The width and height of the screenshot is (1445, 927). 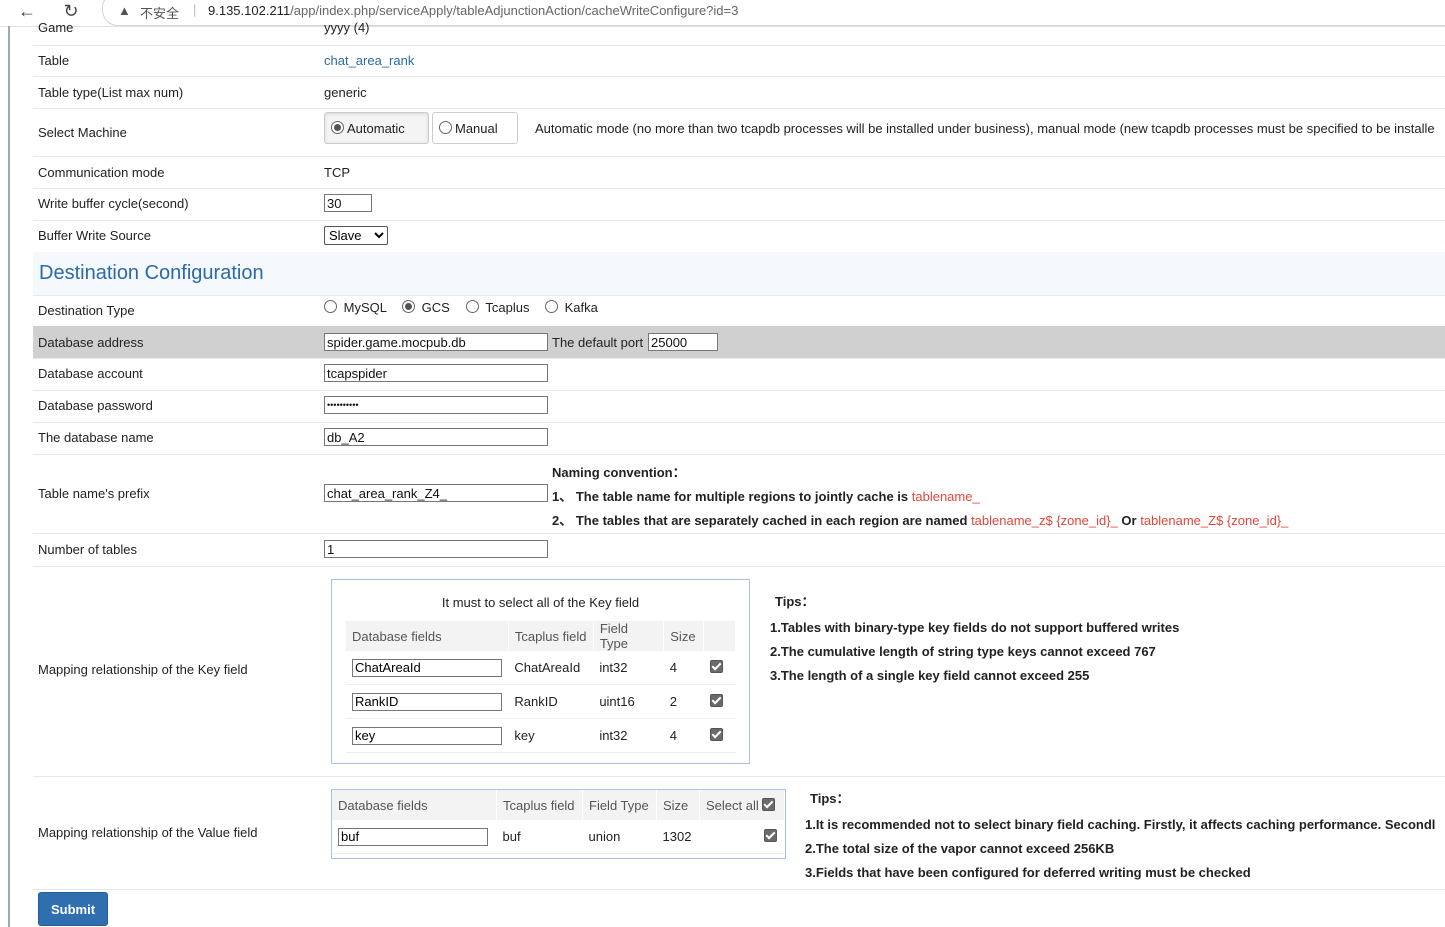 I want to click on num-tables-row: Number of tables, so click(x=739, y=550).